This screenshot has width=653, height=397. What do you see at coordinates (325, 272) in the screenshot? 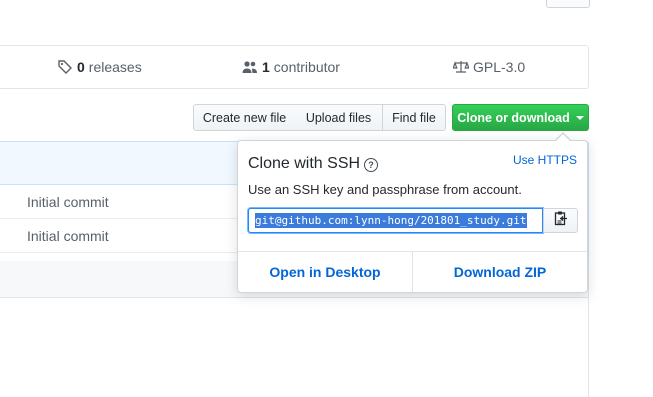
I see `open-in-desktop-button: Open in Desktop` at bounding box center [325, 272].